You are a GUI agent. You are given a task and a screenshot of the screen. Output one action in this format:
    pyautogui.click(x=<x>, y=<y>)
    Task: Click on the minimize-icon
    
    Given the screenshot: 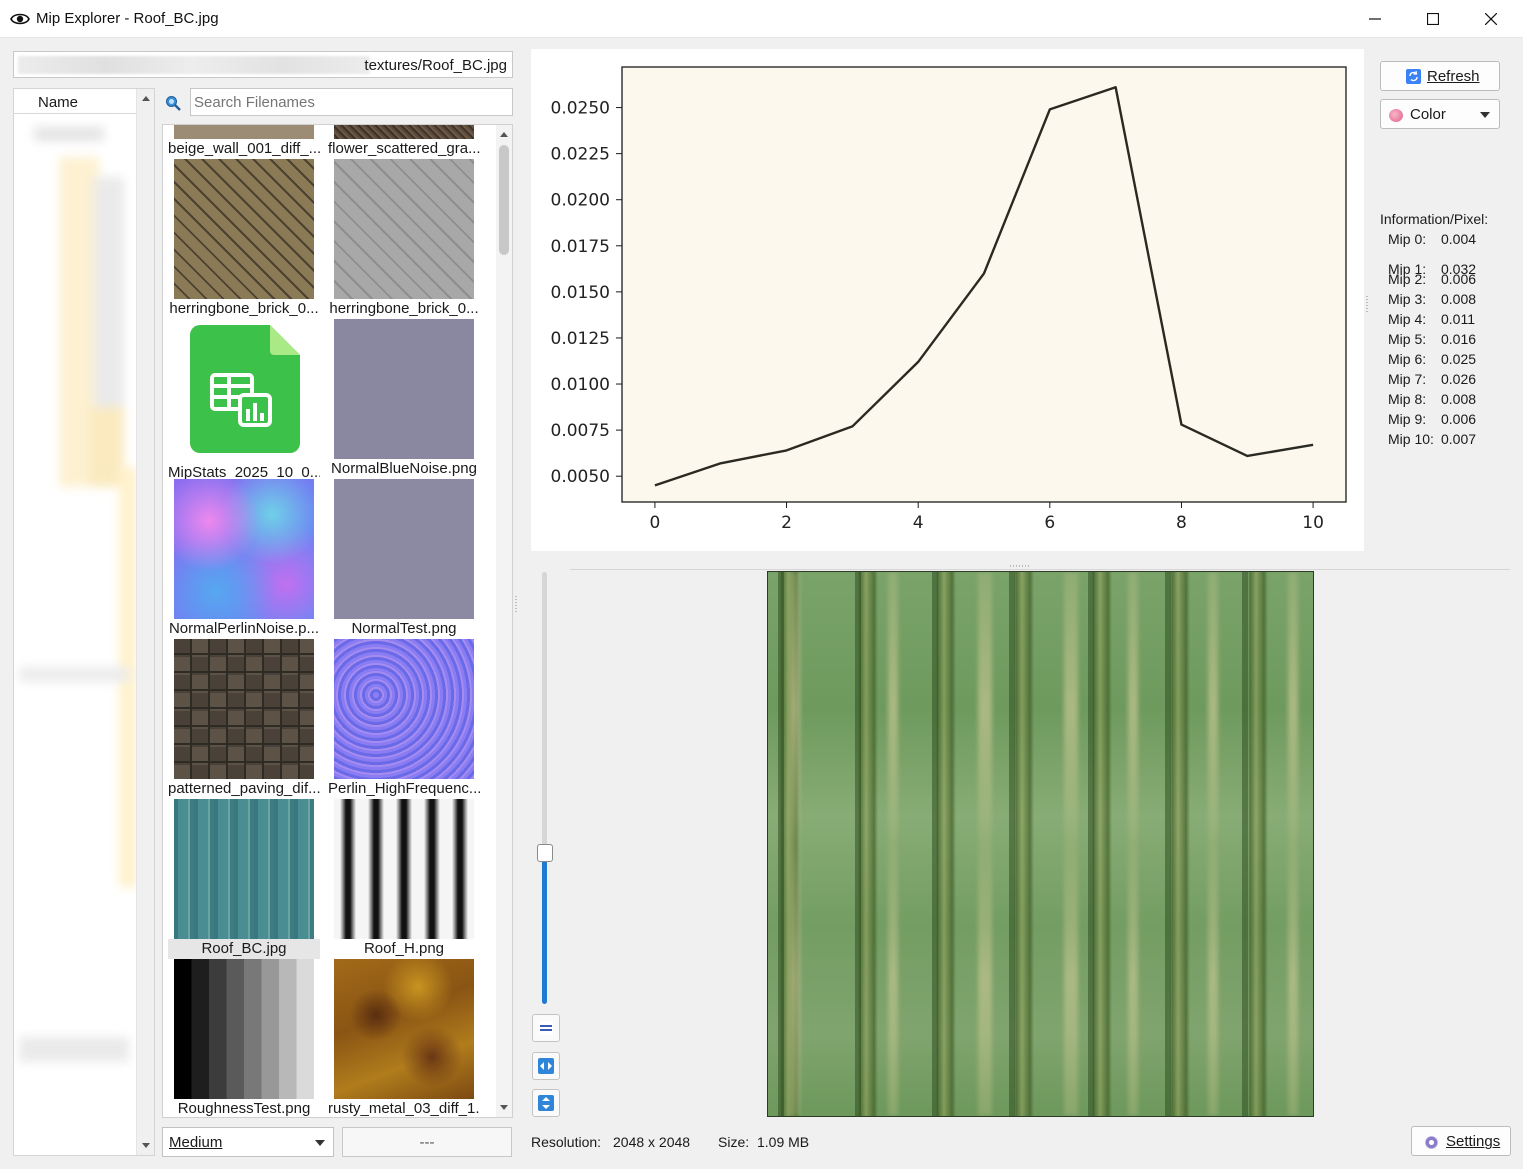 What is the action you would take?
    pyautogui.click(x=1375, y=19)
    